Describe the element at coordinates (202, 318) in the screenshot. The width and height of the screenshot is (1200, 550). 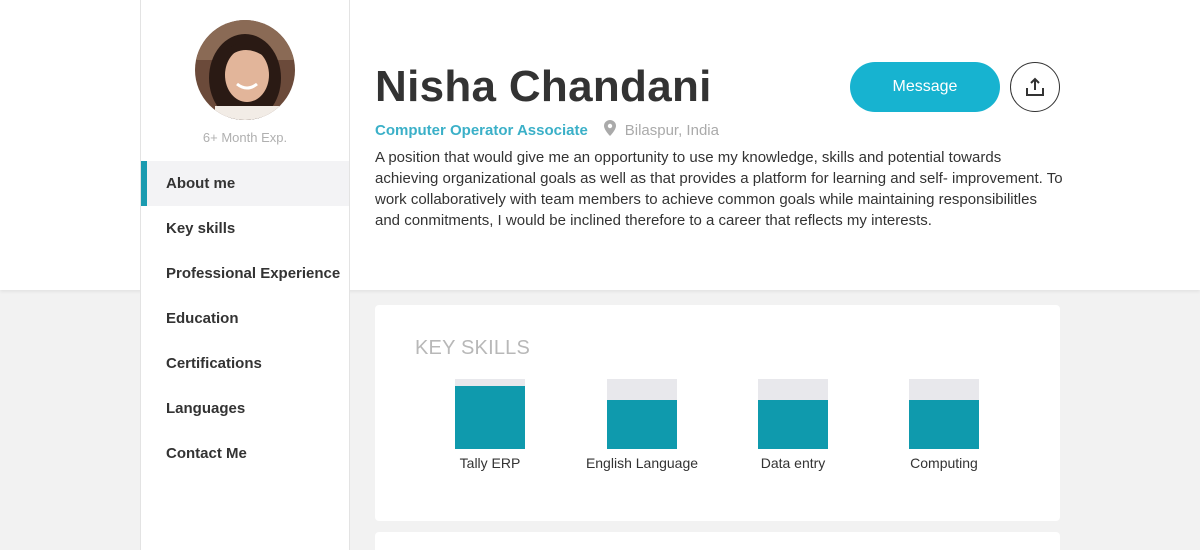
I see `sidebar-item-label: Education` at that location.